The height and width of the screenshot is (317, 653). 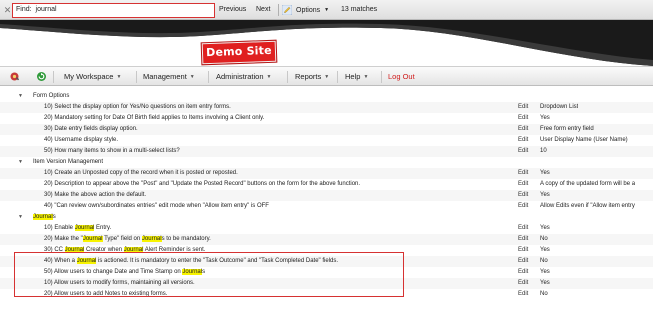 I want to click on settings-group-title: Form Options, so click(x=51, y=96).